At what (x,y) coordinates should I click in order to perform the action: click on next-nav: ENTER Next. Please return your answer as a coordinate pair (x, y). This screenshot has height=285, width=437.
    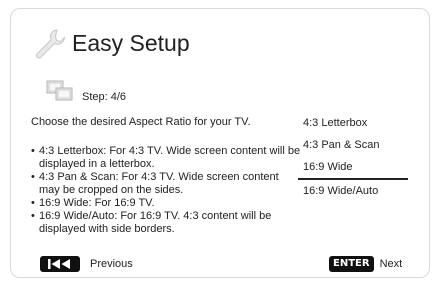
    Looking at the image, I should click on (365, 264).